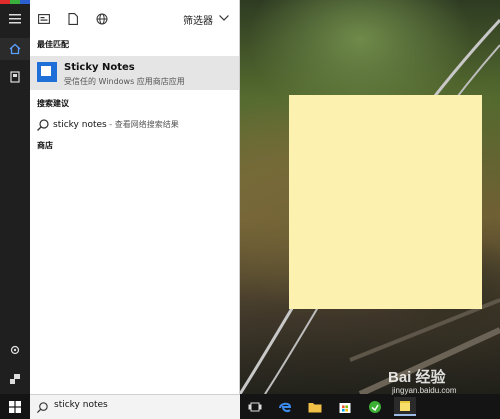  I want to click on search-input, so click(144, 405).